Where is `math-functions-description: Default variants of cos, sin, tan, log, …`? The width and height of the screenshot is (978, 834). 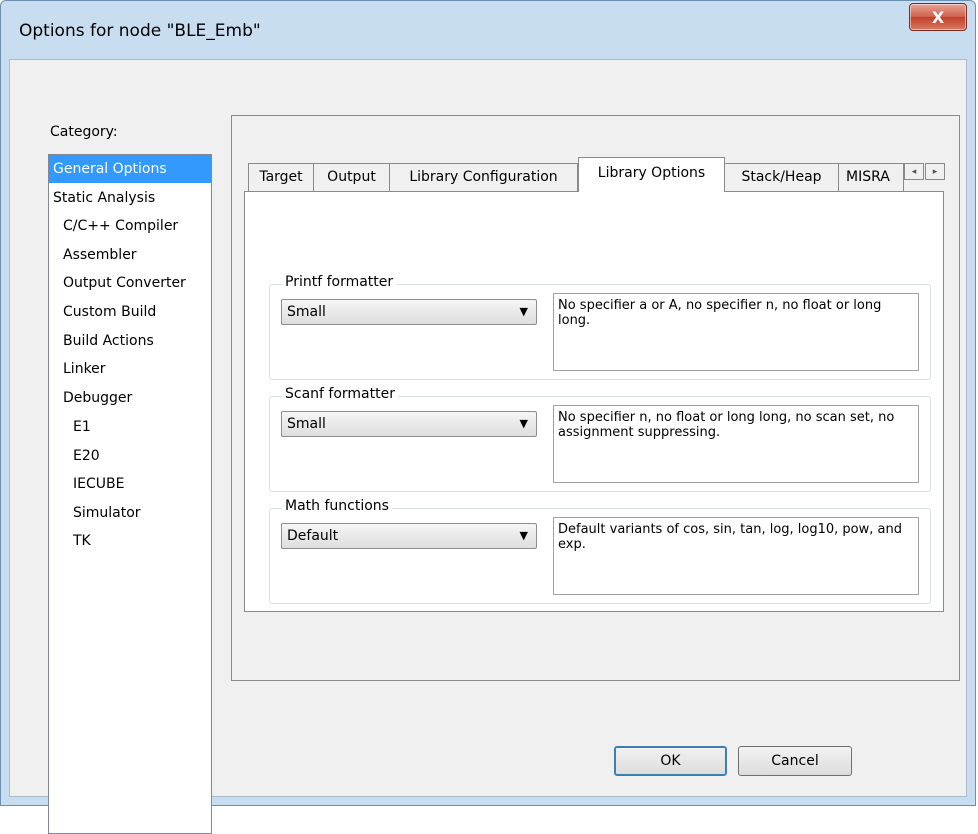 math-functions-description: Default variants of cos, sin, tan, log, … is located at coordinates (736, 556).